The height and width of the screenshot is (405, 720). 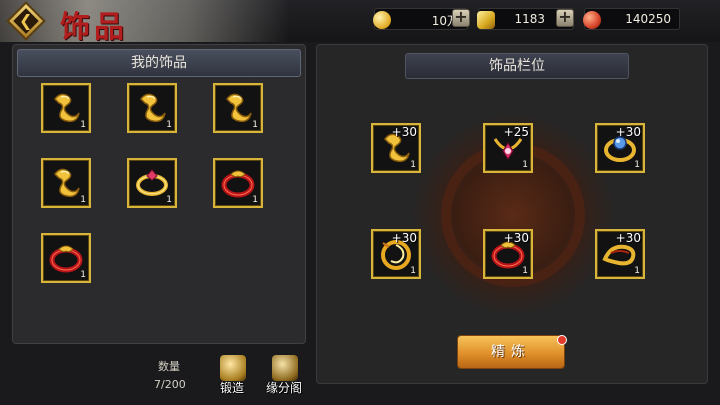 What do you see at coordinates (233, 368) in the screenshot?
I see `hammer-icon` at bounding box center [233, 368].